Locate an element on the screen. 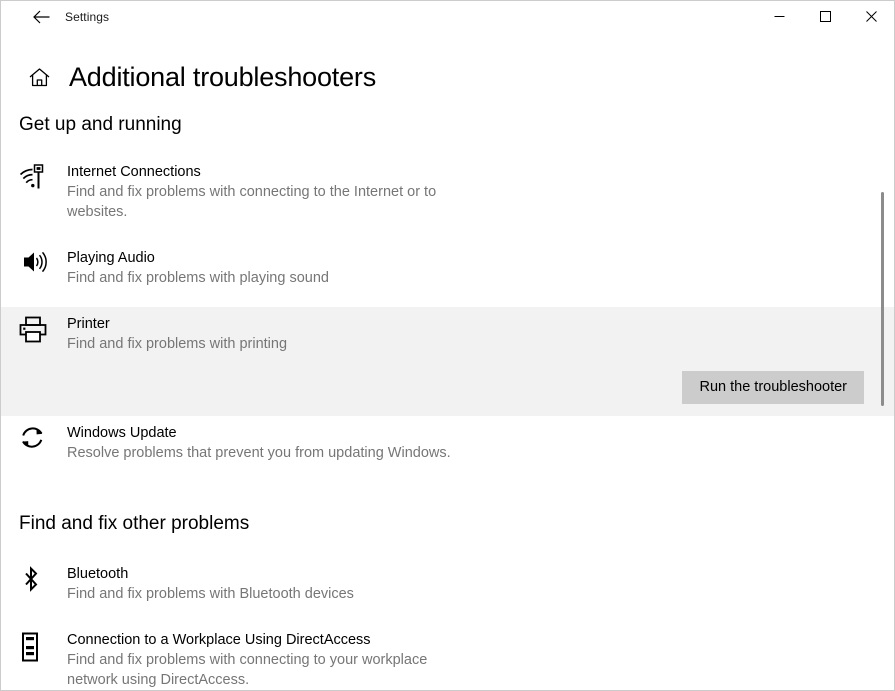  titlebar: Settings is located at coordinates (447, 17).